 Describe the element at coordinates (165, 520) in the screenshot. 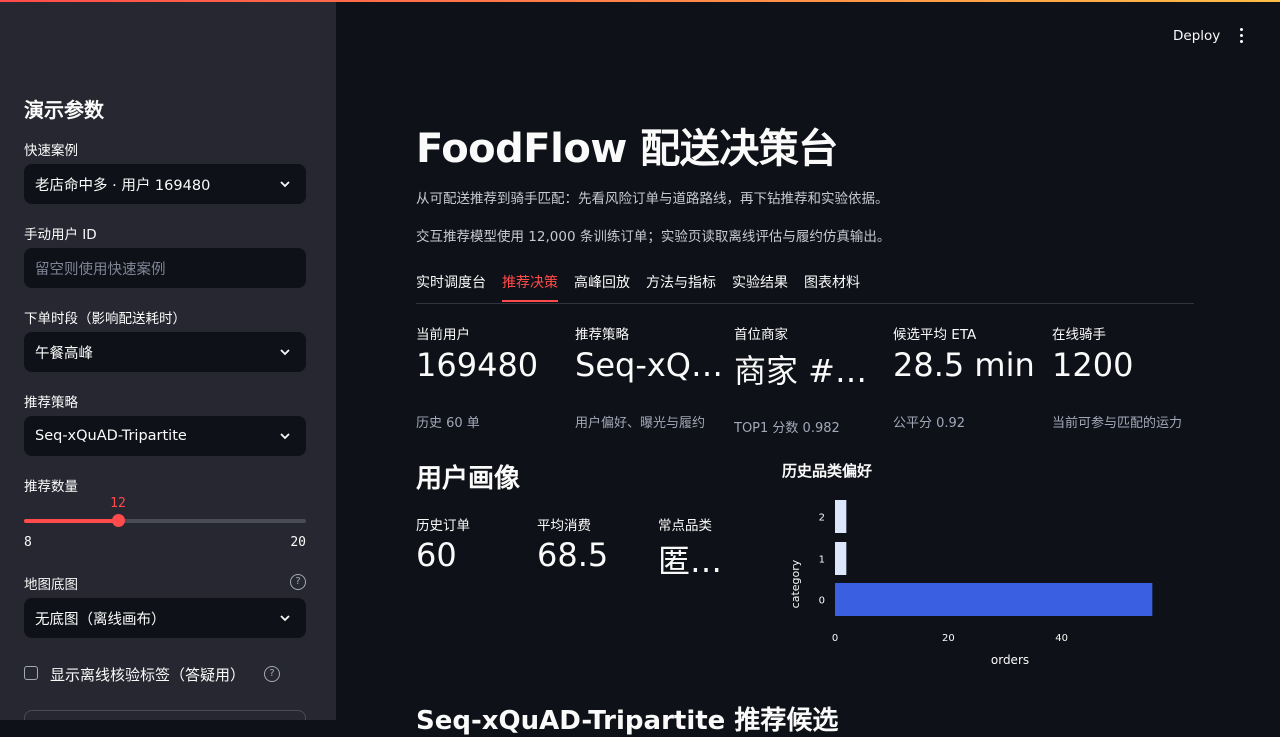

I see `rec-count-slider` at that location.